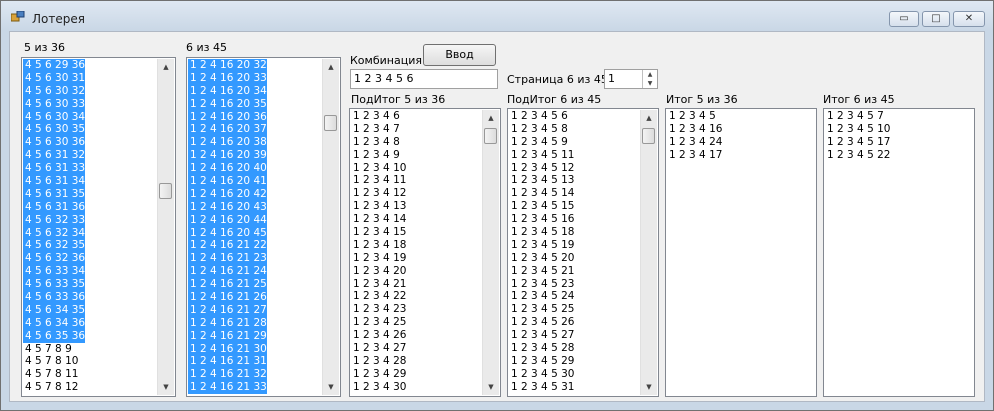 The height and width of the screenshot is (411, 994). I want to click on list-item: 1 2 3 4 26, so click(378, 335).